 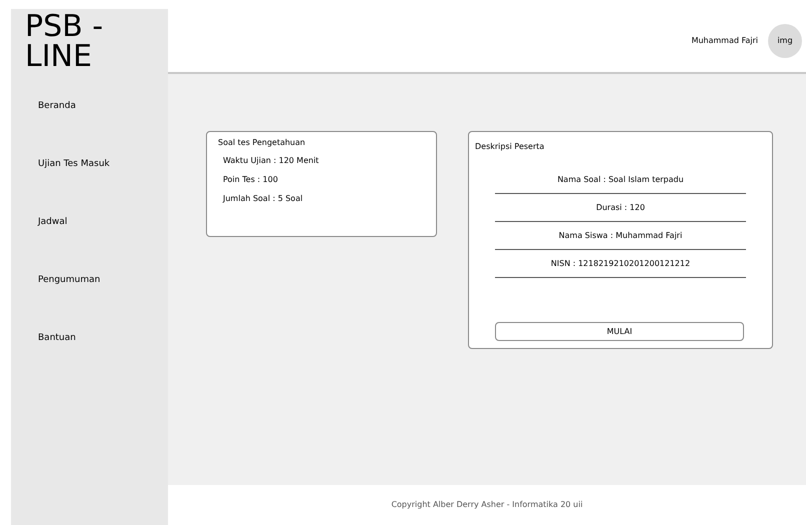 What do you see at coordinates (487, 505) in the screenshot?
I see `footer-text: Copyright Alber Derry Asher - Informatika 20 uii` at bounding box center [487, 505].